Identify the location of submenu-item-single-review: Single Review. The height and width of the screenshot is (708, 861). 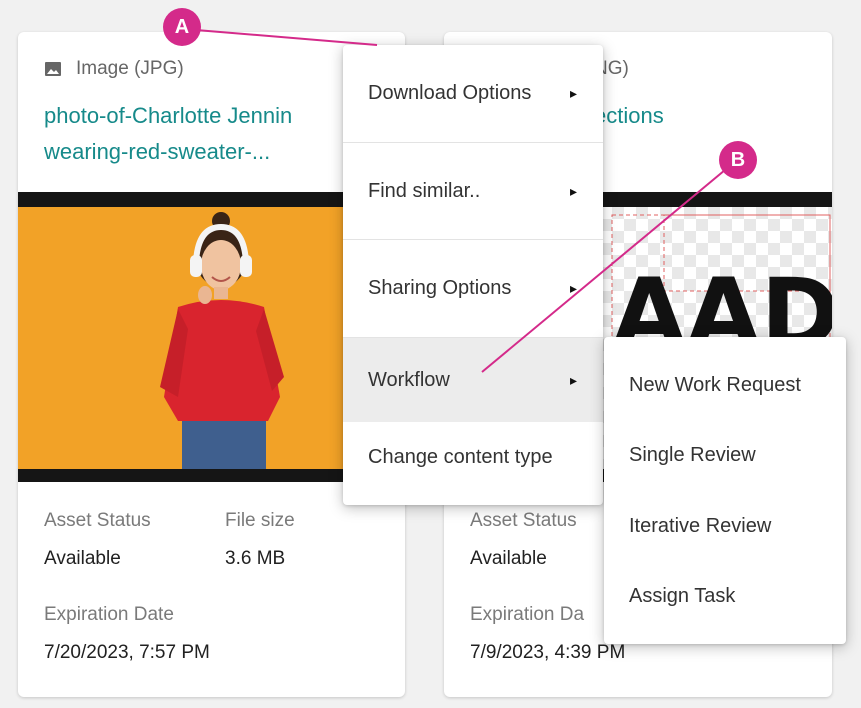
(692, 455).